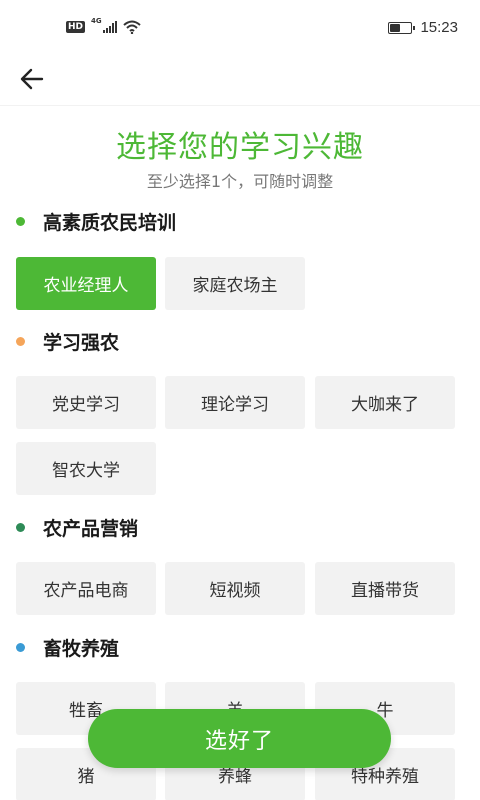 This screenshot has height=800, width=480. What do you see at coordinates (402, 27) in the screenshot?
I see `battery-icon` at bounding box center [402, 27].